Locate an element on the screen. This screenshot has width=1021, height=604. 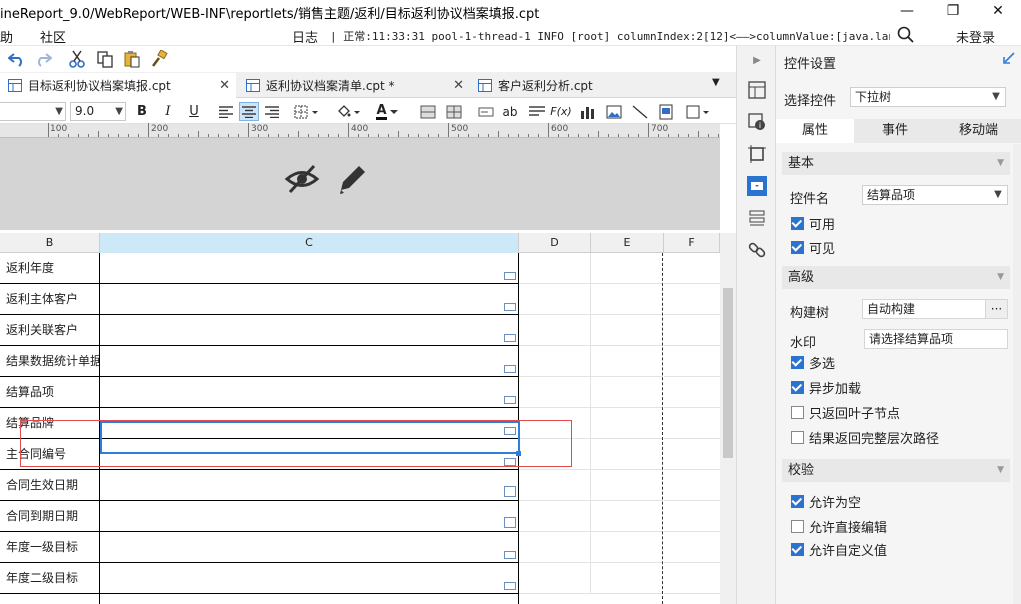
log-link: 日志 is located at coordinates (305, 36).